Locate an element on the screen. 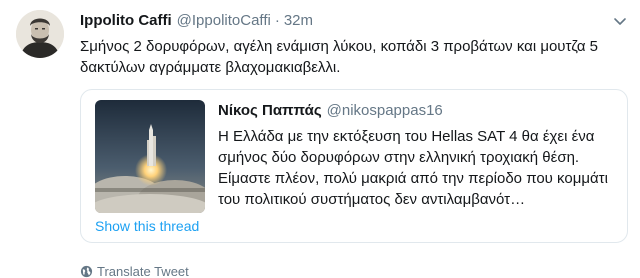  rocket-launch-image is located at coordinates (150, 156).